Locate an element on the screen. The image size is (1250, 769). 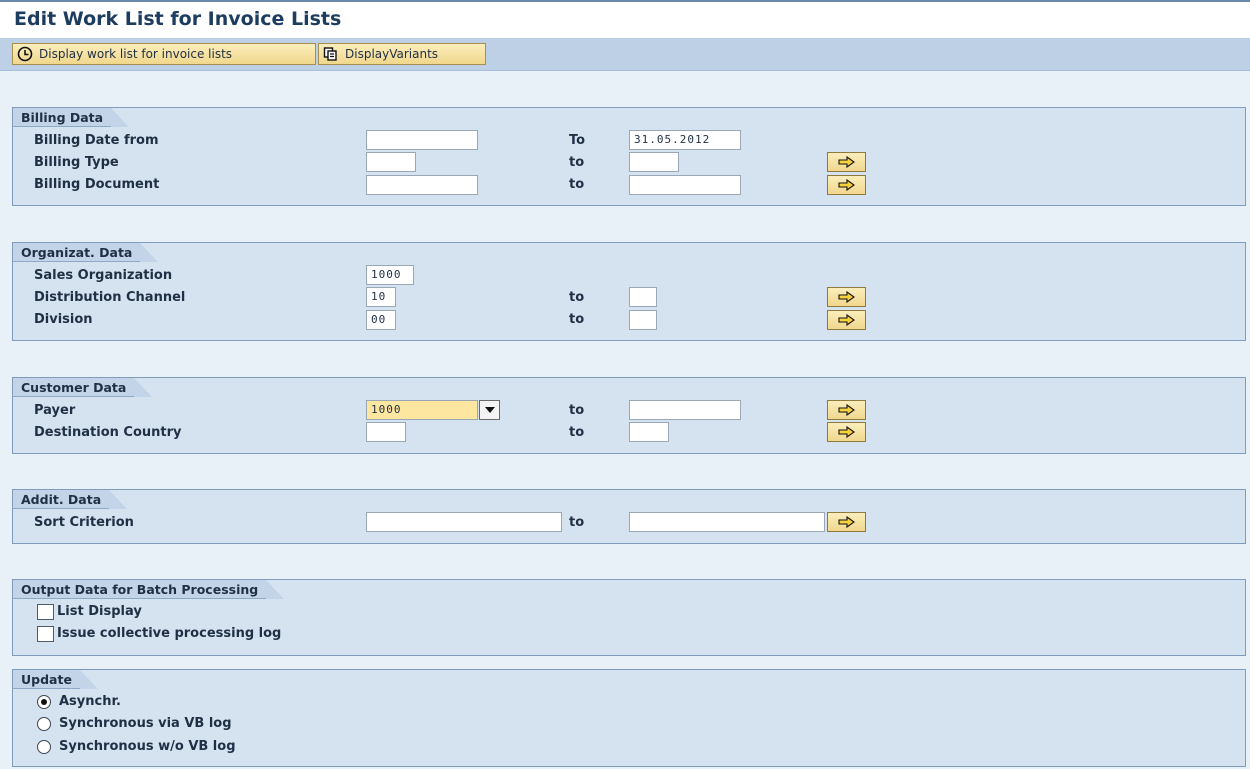
destination-country-to-field is located at coordinates (649, 432).